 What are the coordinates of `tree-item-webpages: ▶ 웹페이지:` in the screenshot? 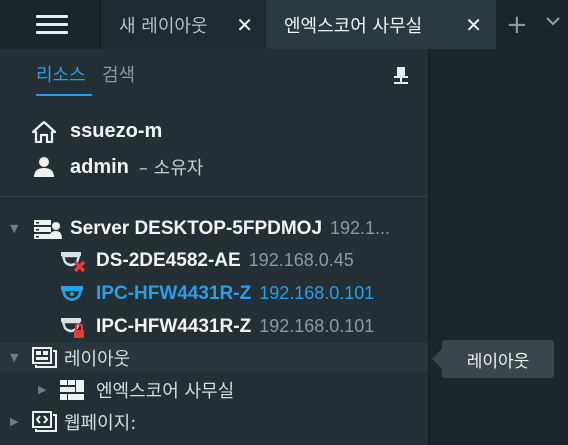 It's located at (214, 421).